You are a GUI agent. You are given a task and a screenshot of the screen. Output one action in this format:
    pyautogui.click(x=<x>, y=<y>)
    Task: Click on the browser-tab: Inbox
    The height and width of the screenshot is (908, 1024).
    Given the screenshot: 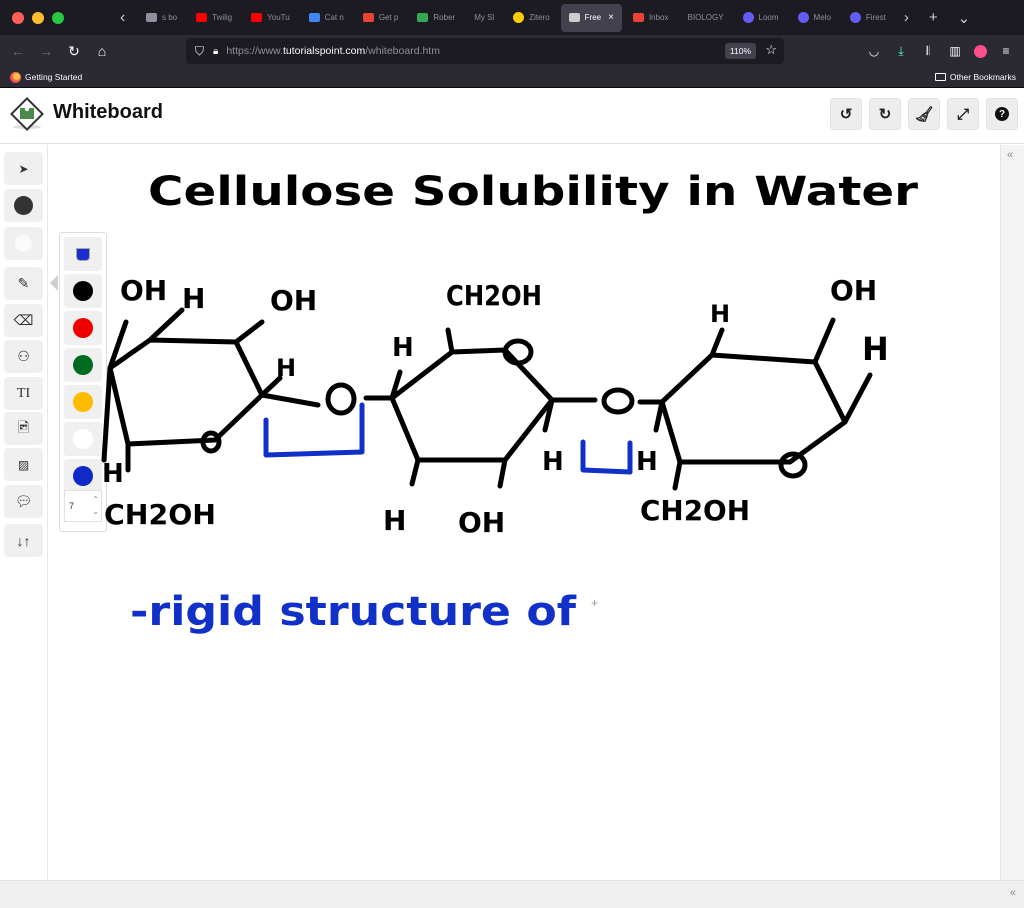 What is the action you would take?
    pyautogui.click(x=651, y=18)
    